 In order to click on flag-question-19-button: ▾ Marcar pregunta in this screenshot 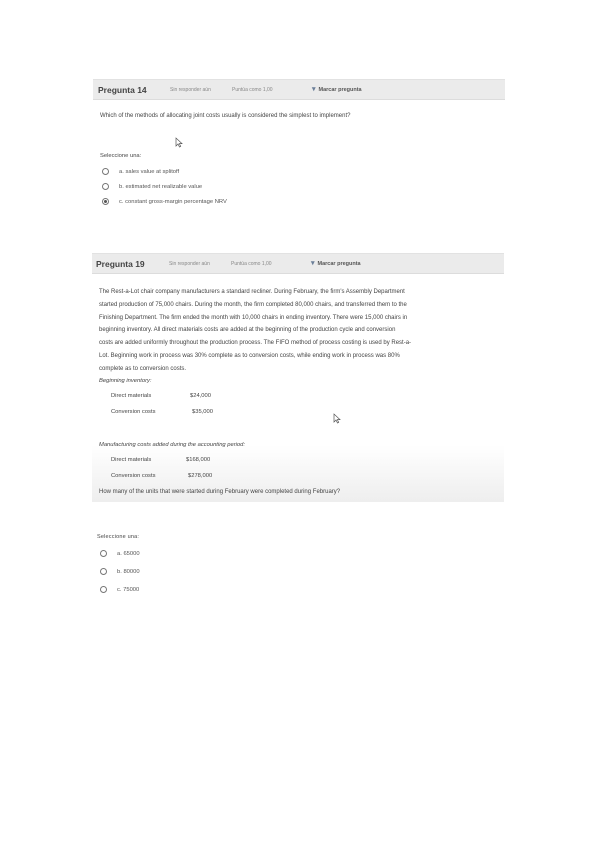, I will do `click(336, 263)`.